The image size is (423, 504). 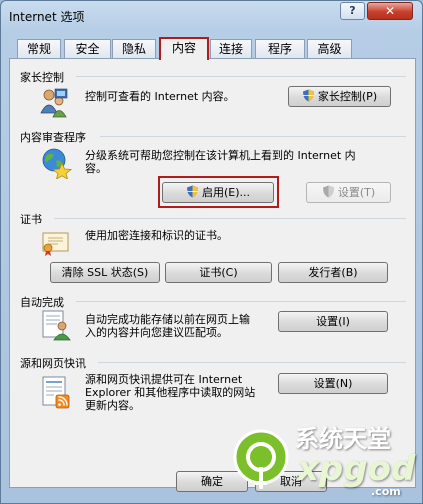 What do you see at coordinates (96, 168) in the screenshot?
I see `content-advisor-description-line2: 容。` at bounding box center [96, 168].